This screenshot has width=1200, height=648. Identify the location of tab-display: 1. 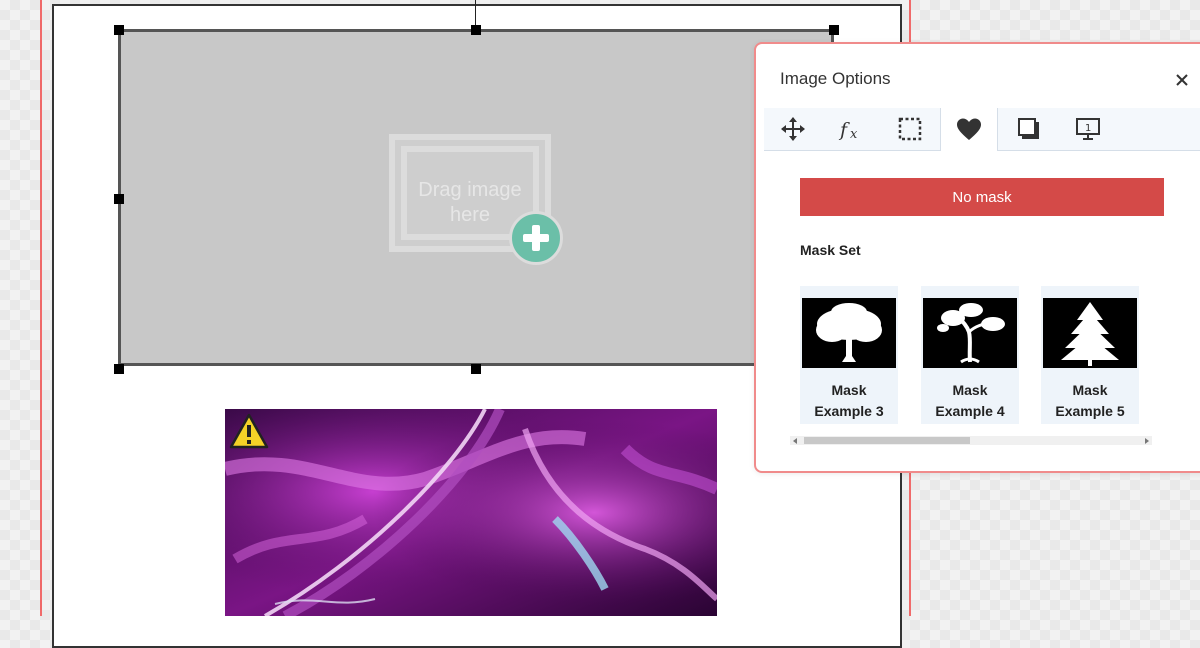
(1088, 129).